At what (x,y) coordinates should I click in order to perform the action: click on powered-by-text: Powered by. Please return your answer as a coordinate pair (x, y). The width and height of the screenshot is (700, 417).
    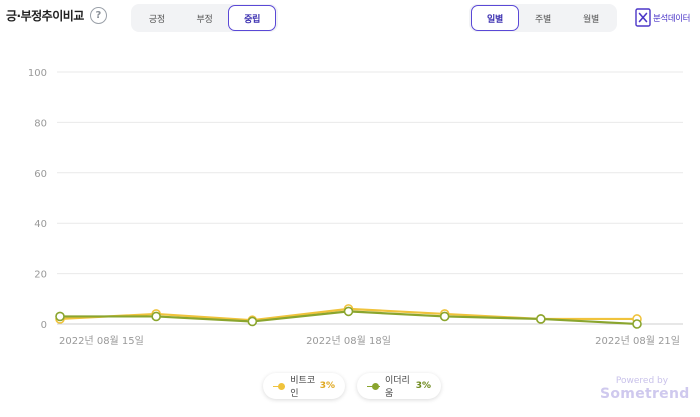
    Looking at the image, I should click on (642, 381).